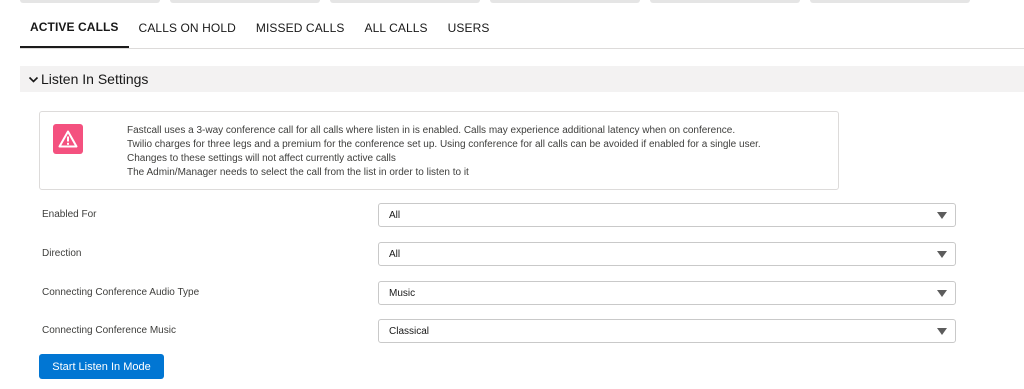 This screenshot has width=1024, height=389. I want to click on direction-select: All, so click(667, 254).